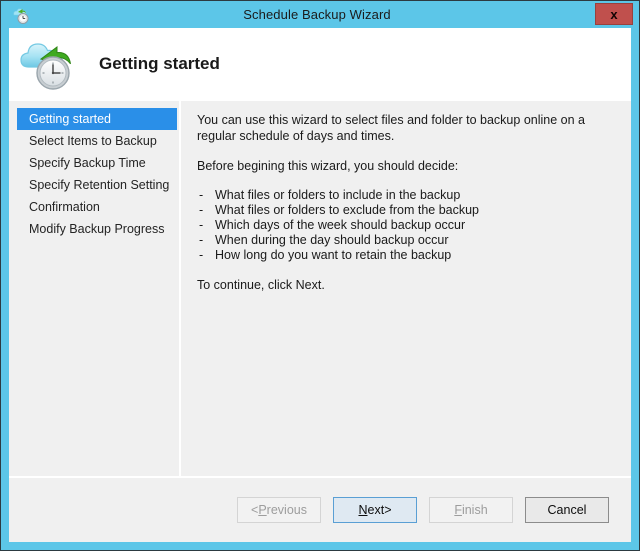 The width and height of the screenshot is (640, 551). What do you see at coordinates (97, 163) in the screenshot?
I see `sidebar-item-specify-backup-time: Specify Backup Time` at bounding box center [97, 163].